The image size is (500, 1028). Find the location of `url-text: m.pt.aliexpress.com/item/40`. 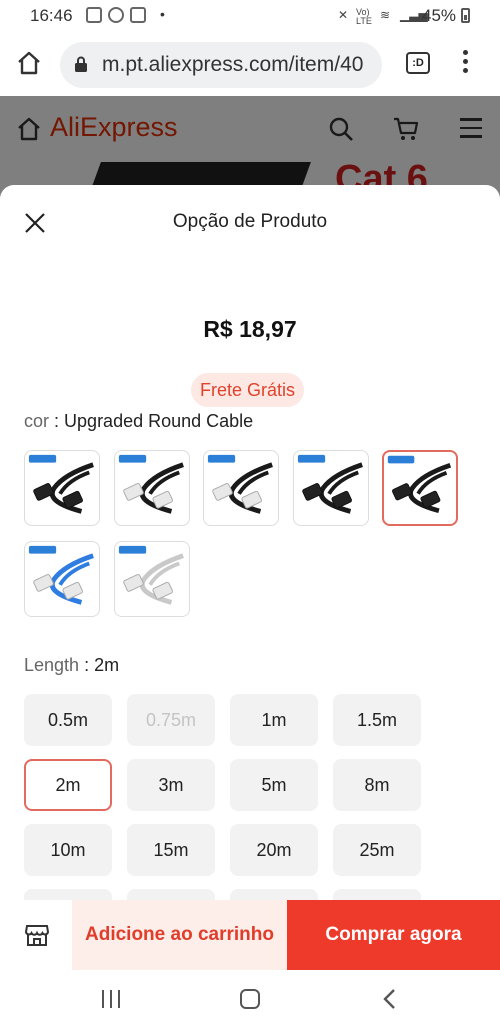

url-text: m.pt.aliexpress.com/item/40 is located at coordinates (233, 64).